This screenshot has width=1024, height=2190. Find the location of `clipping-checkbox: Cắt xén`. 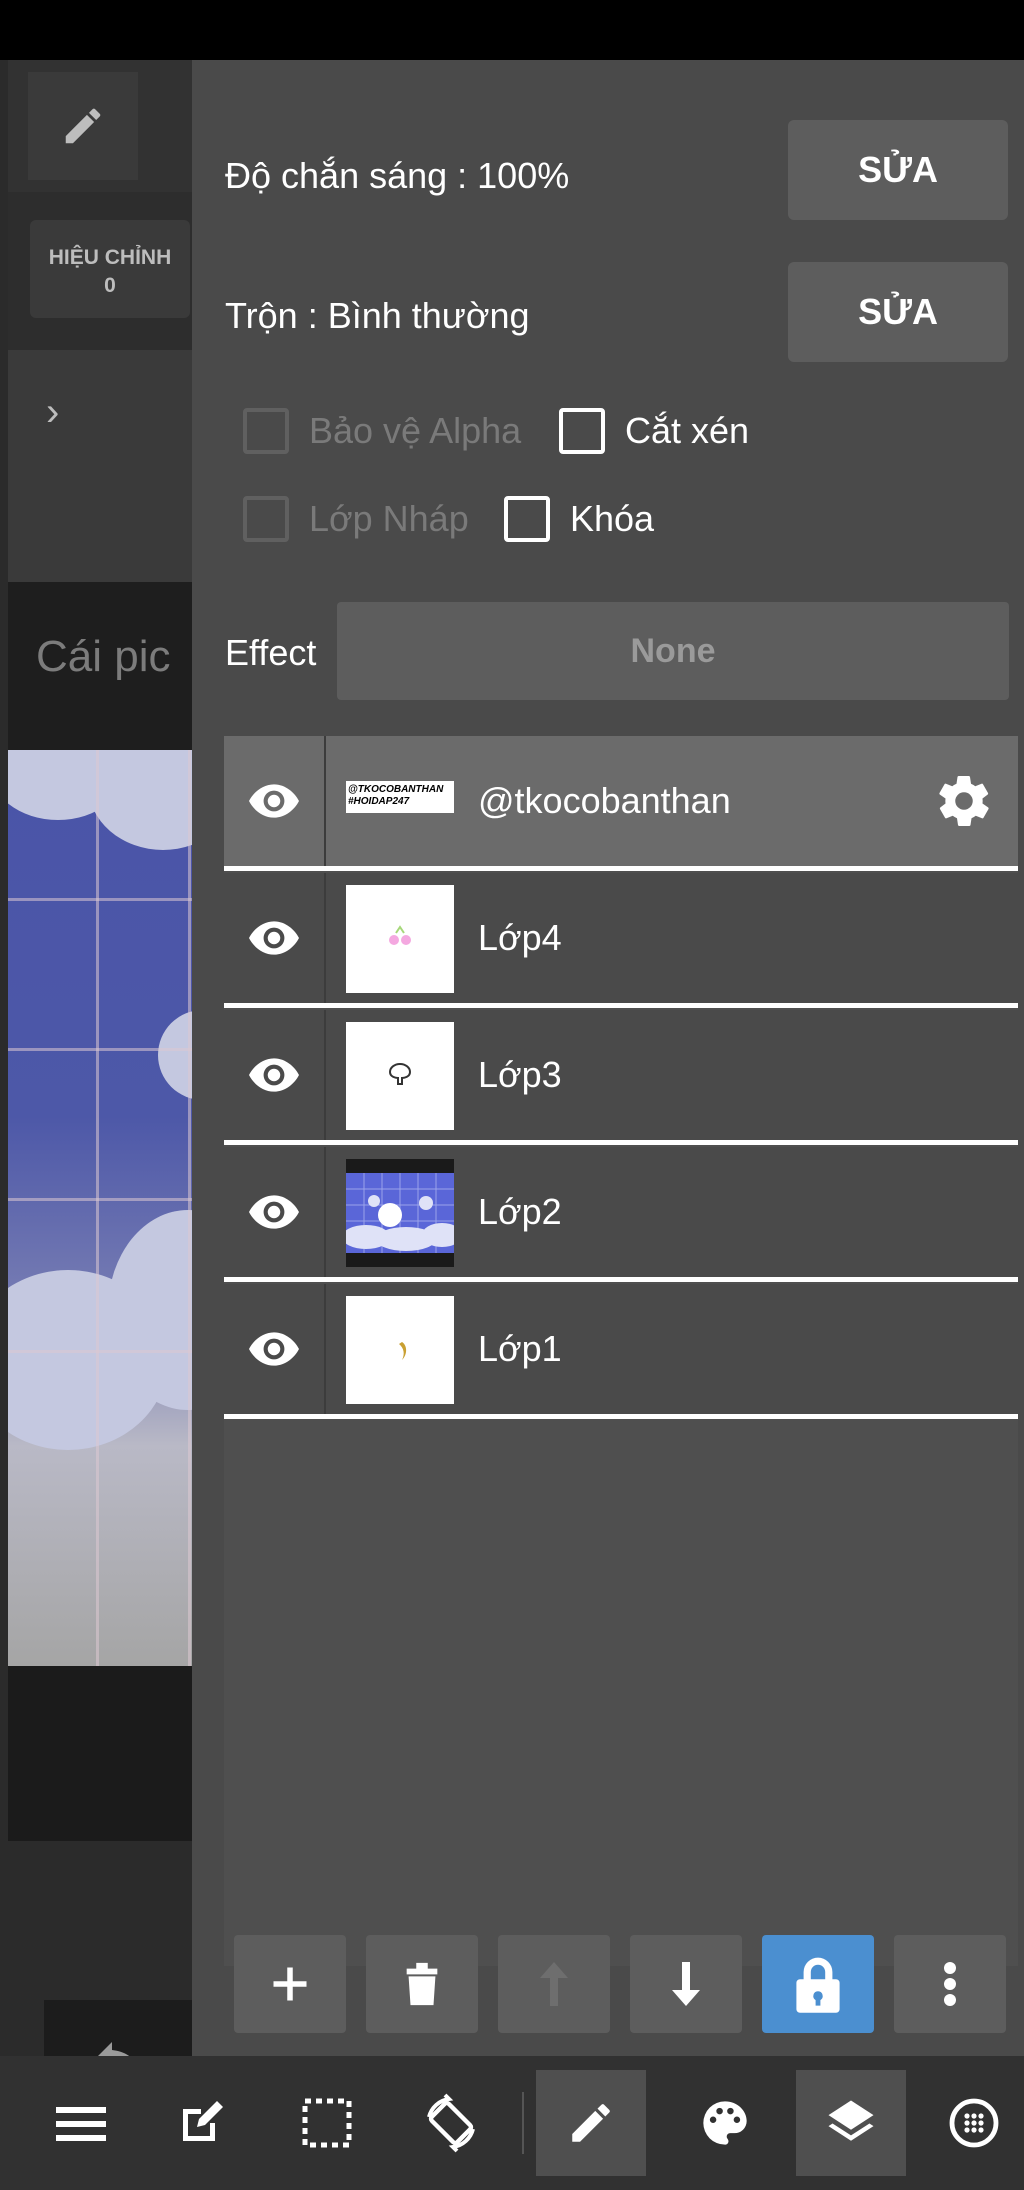

clipping-checkbox: Cắt xén is located at coordinates (654, 431).